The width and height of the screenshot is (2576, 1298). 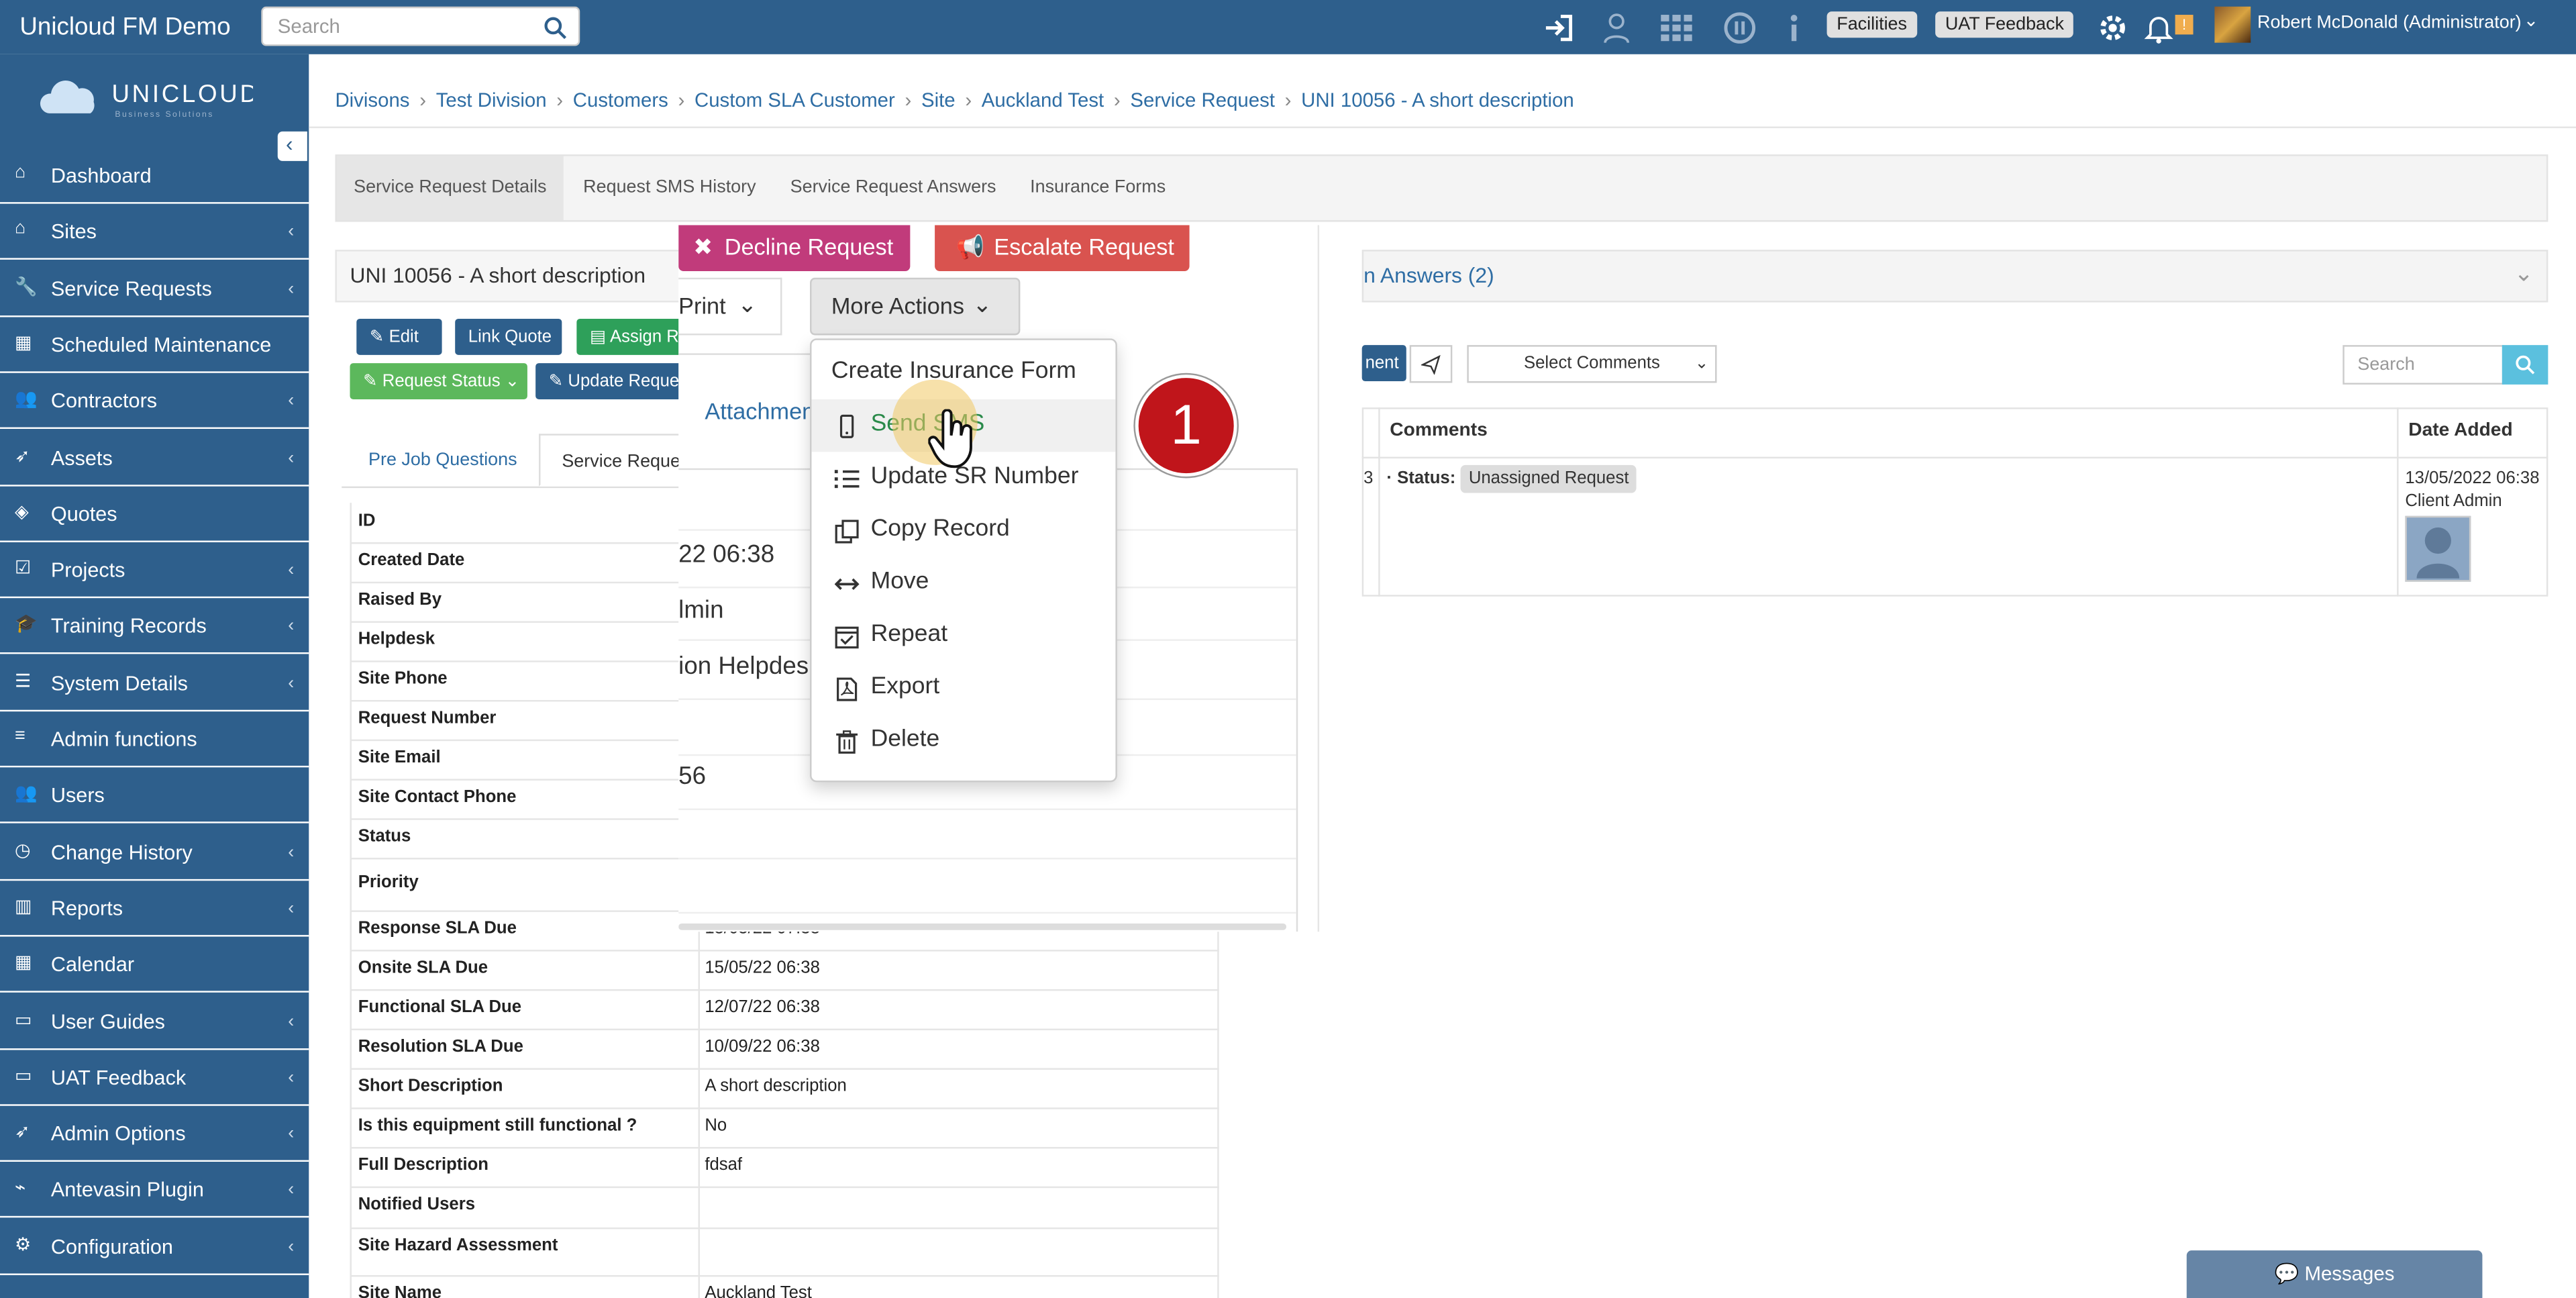 I want to click on sidebar-item-configuration: ⚙ Configuration ‹, so click(x=154, y=1248).